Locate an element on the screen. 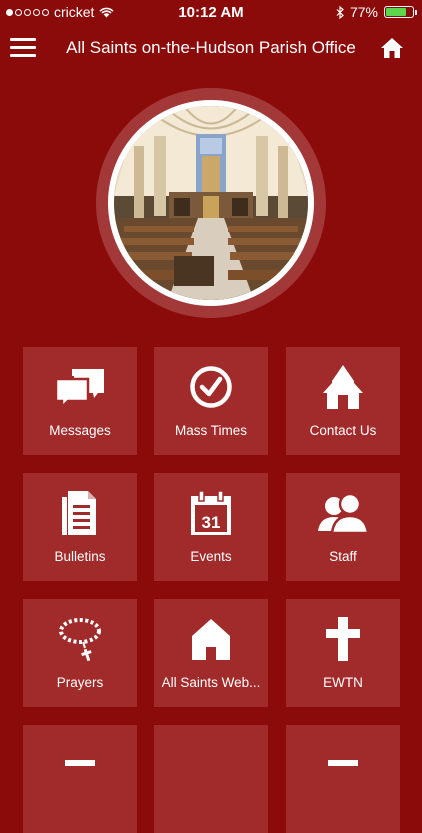 Image resolution: width=422 pixels, height=833 pixels. tile-label: Bulletins is located at coordinates (80, 556).